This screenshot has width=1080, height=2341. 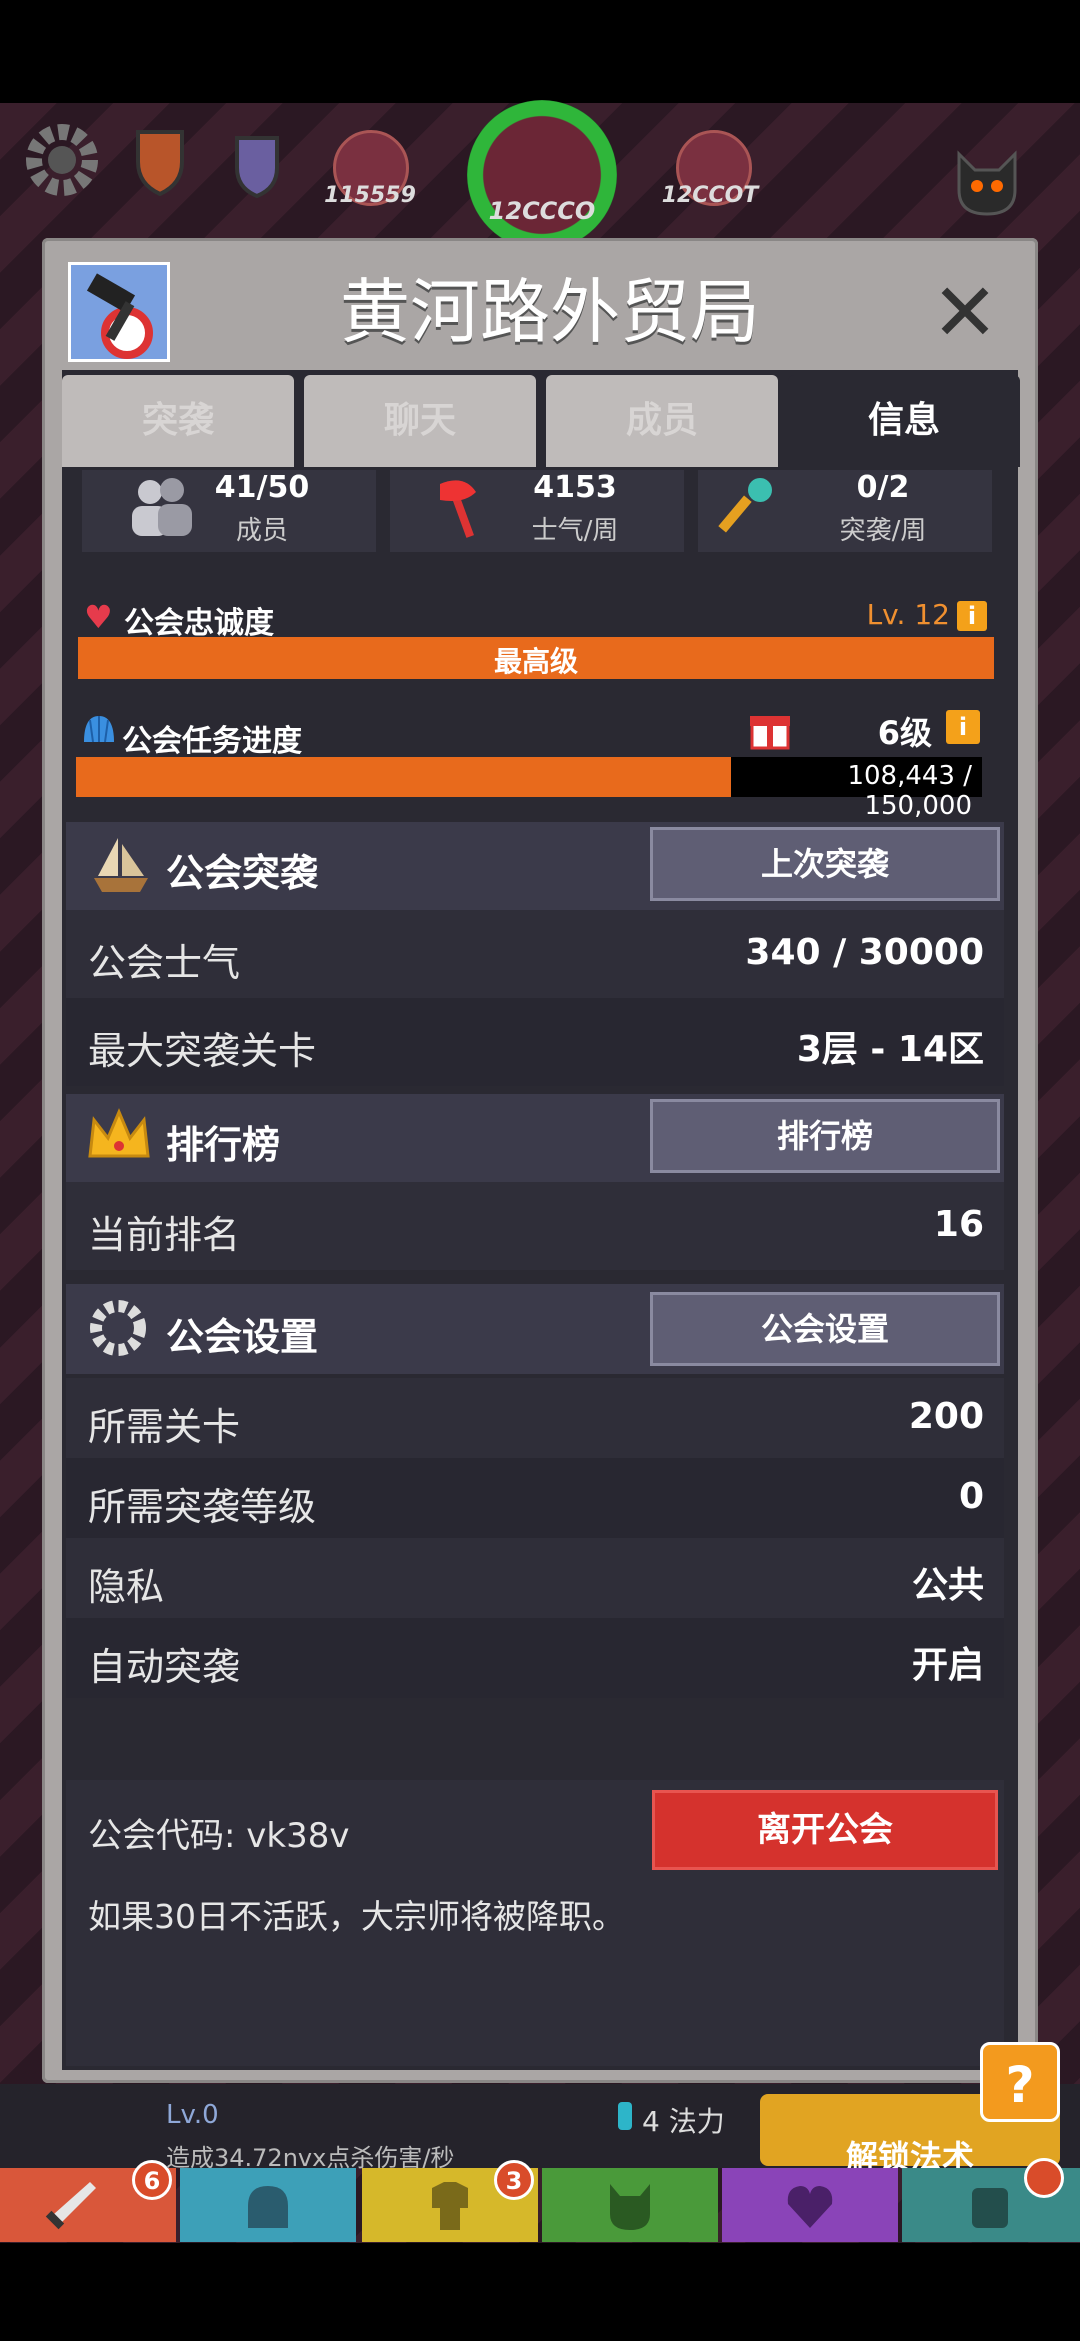 I want to click on stat-morale-label: 士气/周, so click(x=575, y=531).